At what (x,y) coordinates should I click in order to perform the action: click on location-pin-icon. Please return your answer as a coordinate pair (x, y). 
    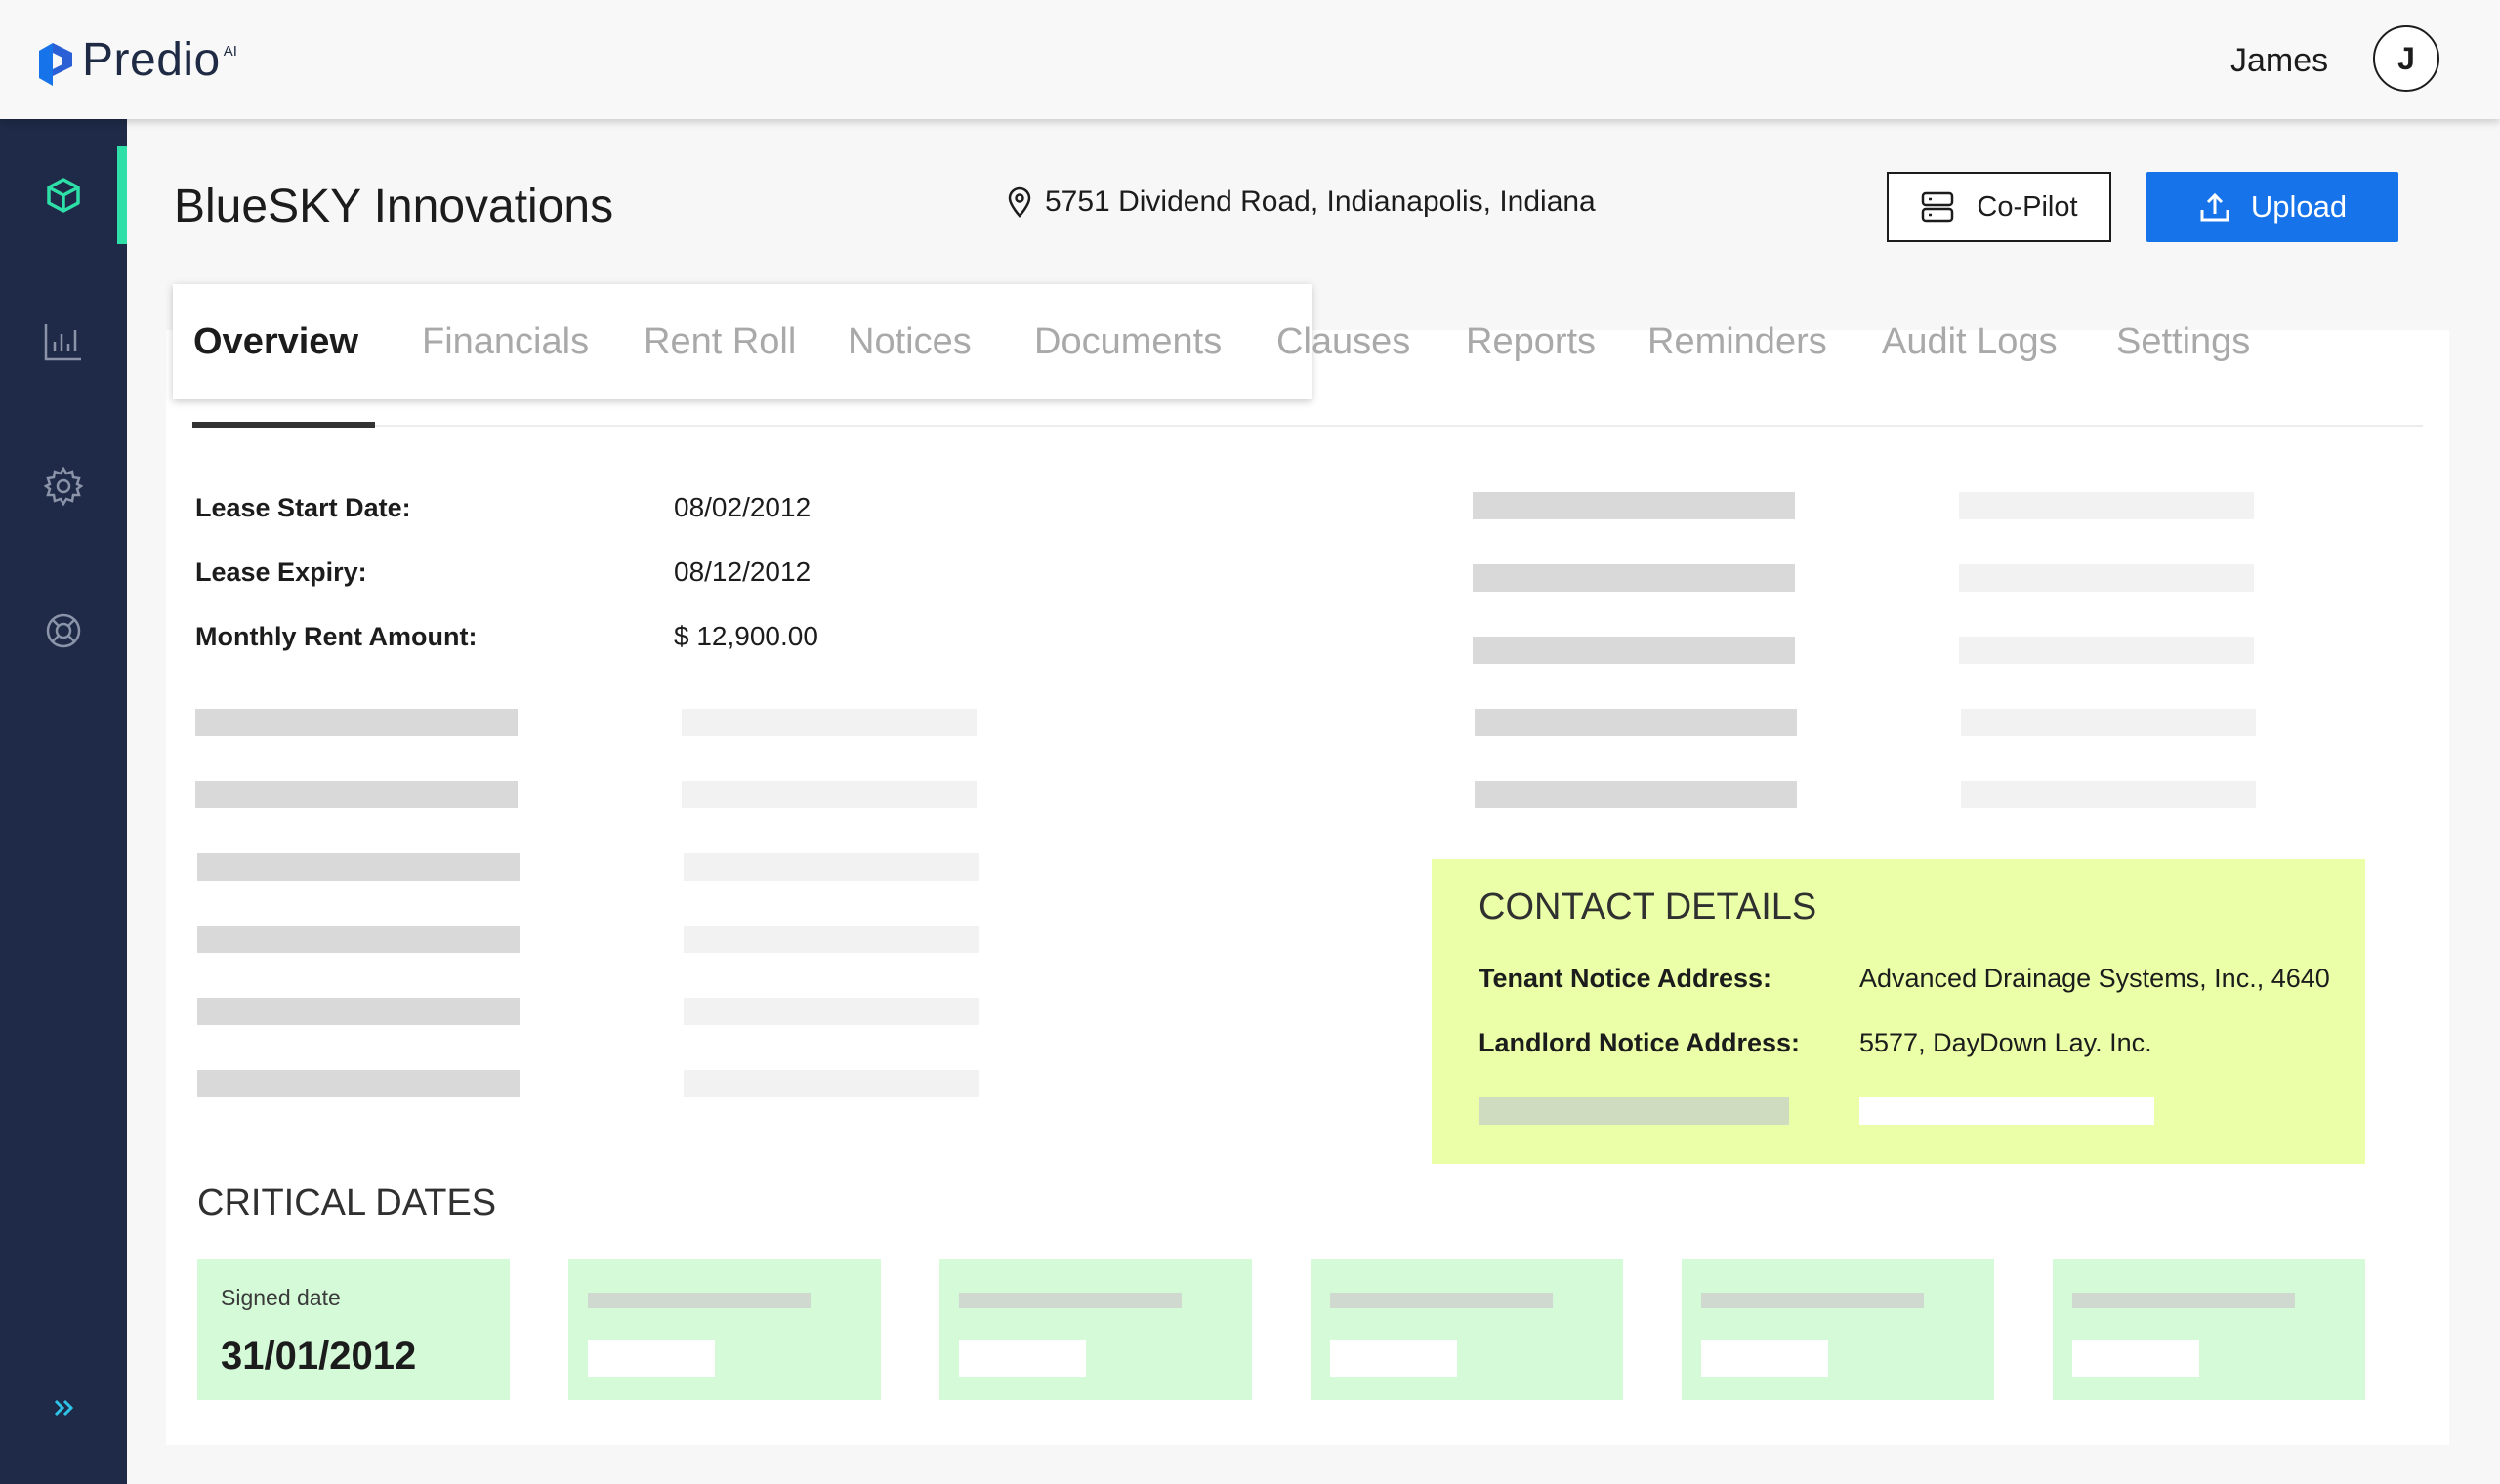
    Looking at the image, I should click on (1020, 202).